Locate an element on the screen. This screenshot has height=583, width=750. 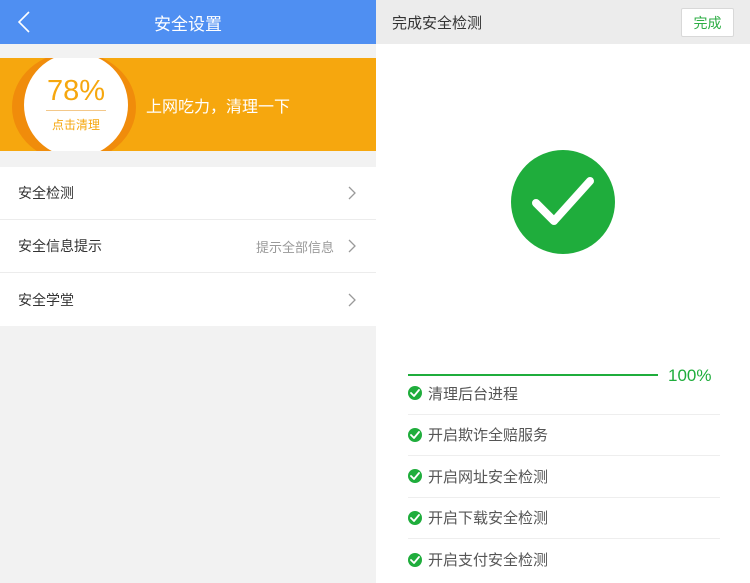
chevron-left-icon is located at coordinates (24, 22).